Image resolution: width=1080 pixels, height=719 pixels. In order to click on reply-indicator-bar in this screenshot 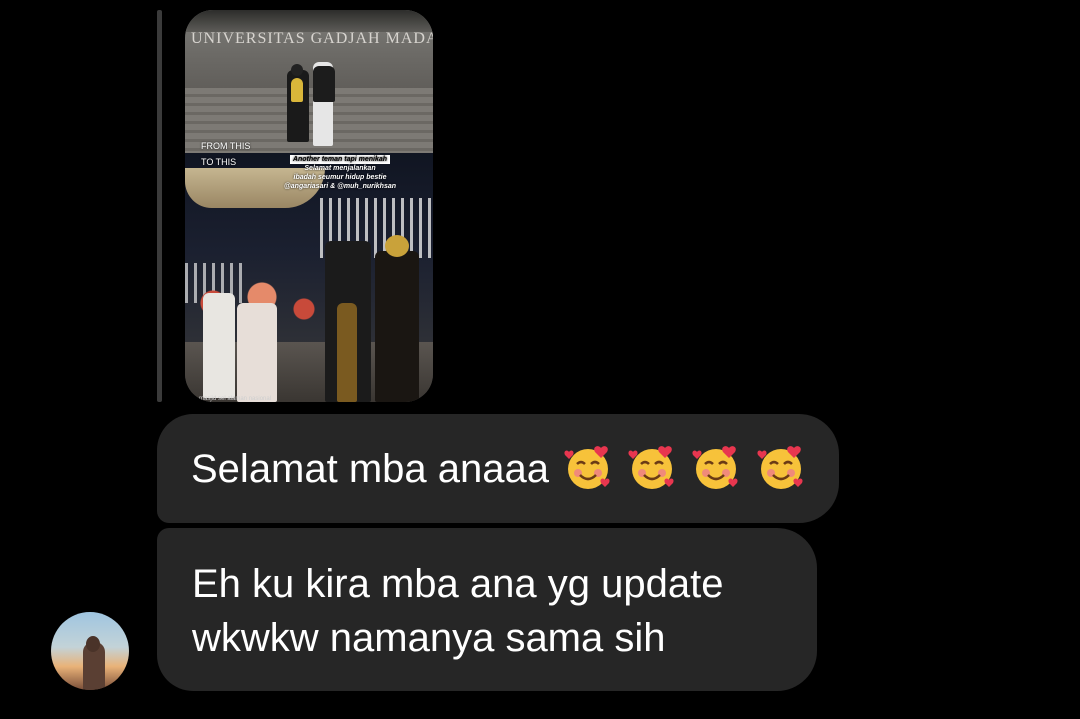, I will do `click(159, 206)`.